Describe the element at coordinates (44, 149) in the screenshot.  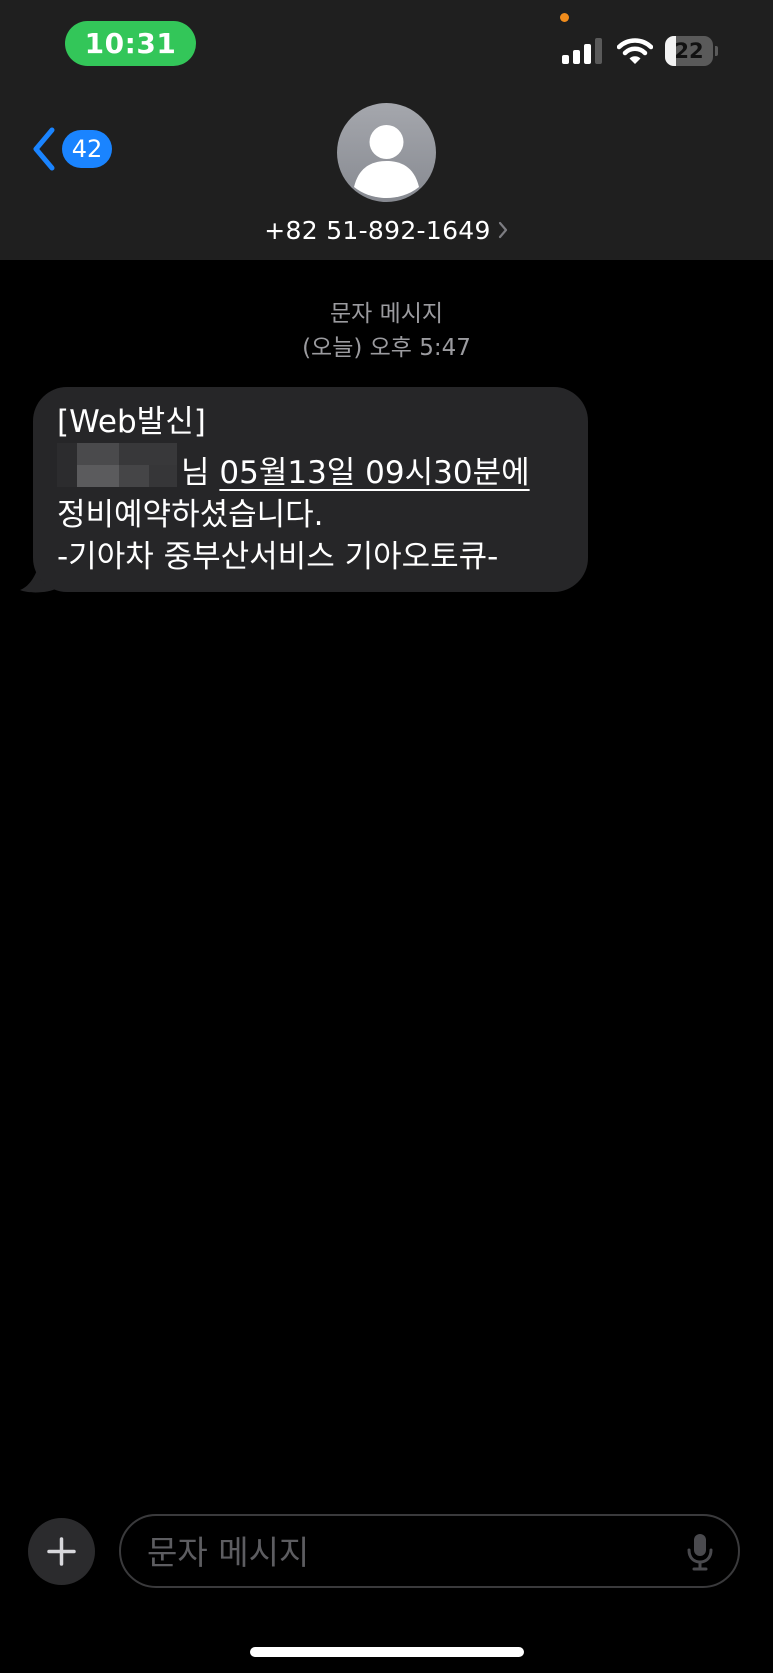
I see `chevron-left-icon` at that location.